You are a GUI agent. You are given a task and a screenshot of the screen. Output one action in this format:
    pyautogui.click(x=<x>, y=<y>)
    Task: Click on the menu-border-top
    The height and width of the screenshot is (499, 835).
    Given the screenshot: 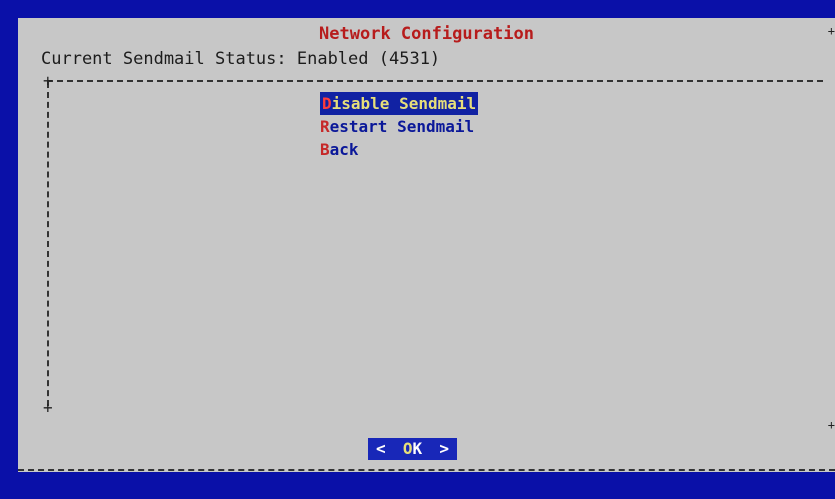 What is the action you would take?
    pyautogui.click(x=435, y=81)
    